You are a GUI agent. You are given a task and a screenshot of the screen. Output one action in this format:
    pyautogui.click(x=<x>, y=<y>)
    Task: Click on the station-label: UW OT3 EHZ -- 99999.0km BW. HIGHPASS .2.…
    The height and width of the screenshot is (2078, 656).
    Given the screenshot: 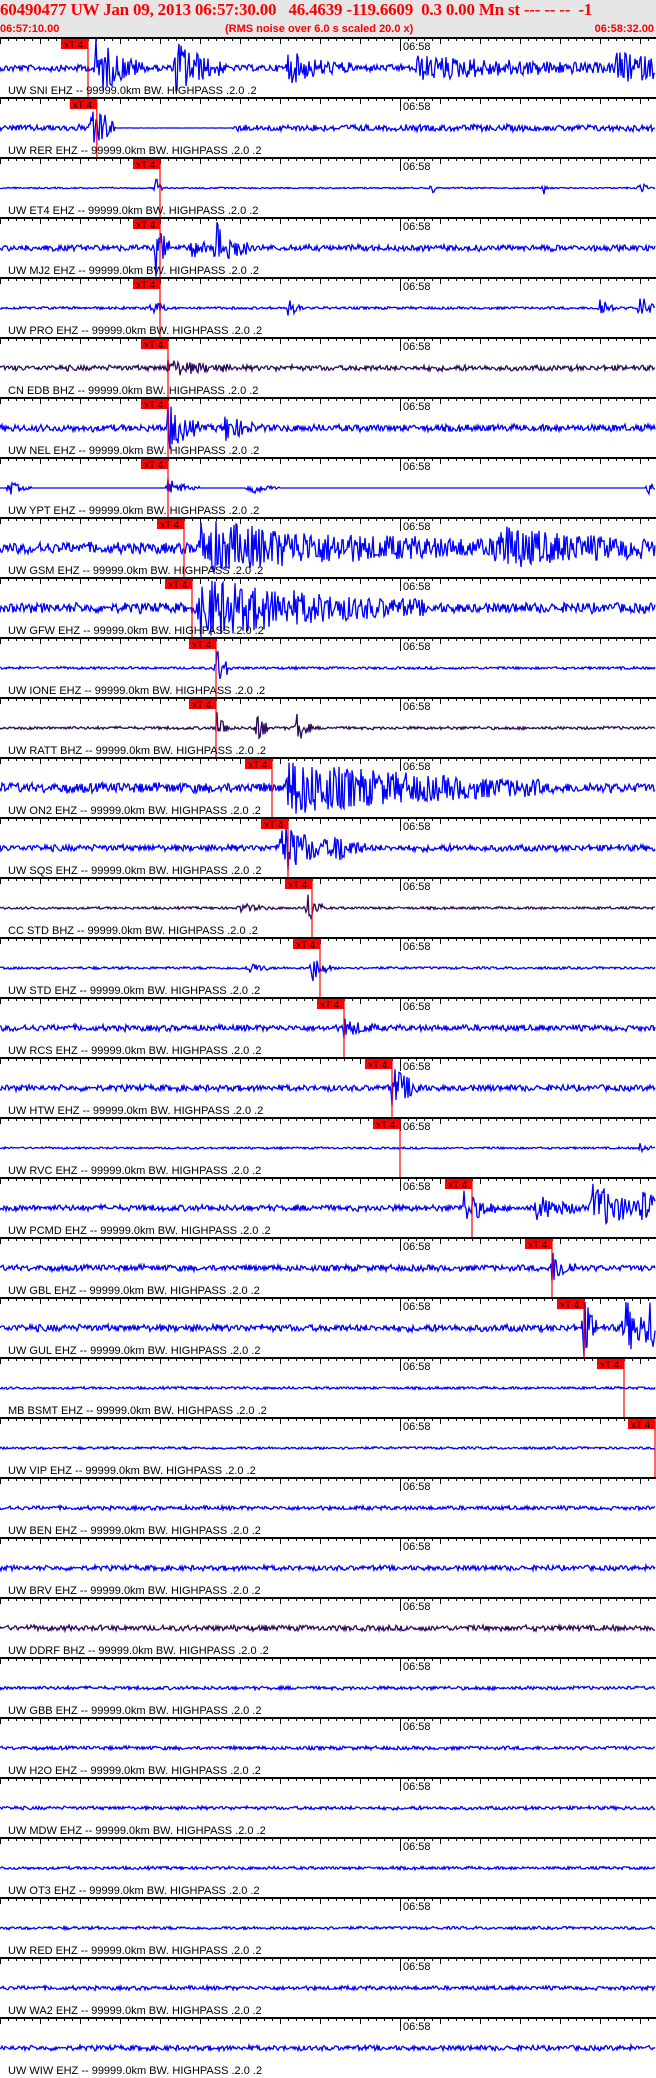 What is the action you would take?
    pyautogui.click(x=134, y=1891)
    